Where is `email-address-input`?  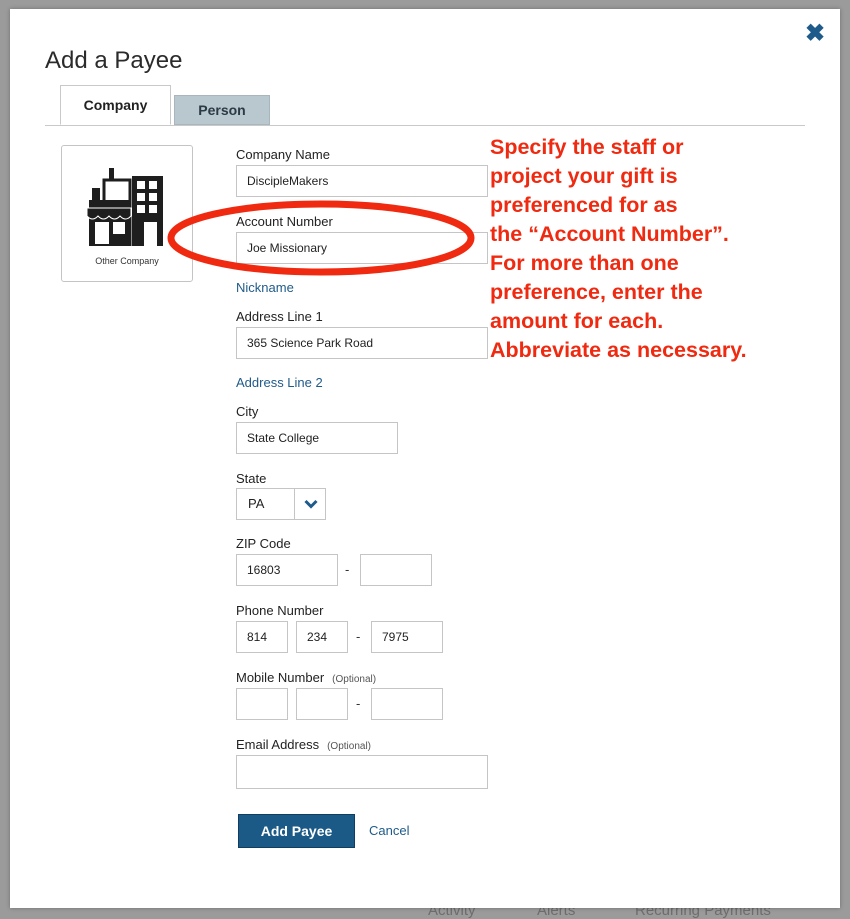 email-address-input is located at coordinates (362, 772).